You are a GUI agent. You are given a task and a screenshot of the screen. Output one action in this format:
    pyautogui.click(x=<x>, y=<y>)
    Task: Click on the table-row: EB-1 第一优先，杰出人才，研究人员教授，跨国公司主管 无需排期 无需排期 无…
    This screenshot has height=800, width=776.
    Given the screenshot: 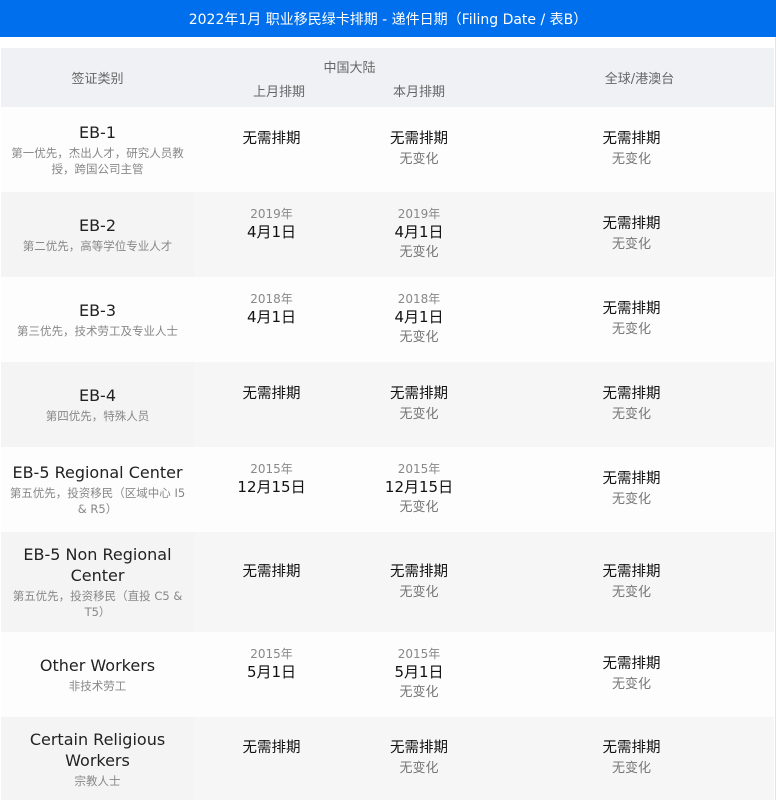 What is the action you would take?
    pyautogui.click(x=387, y=149)
    